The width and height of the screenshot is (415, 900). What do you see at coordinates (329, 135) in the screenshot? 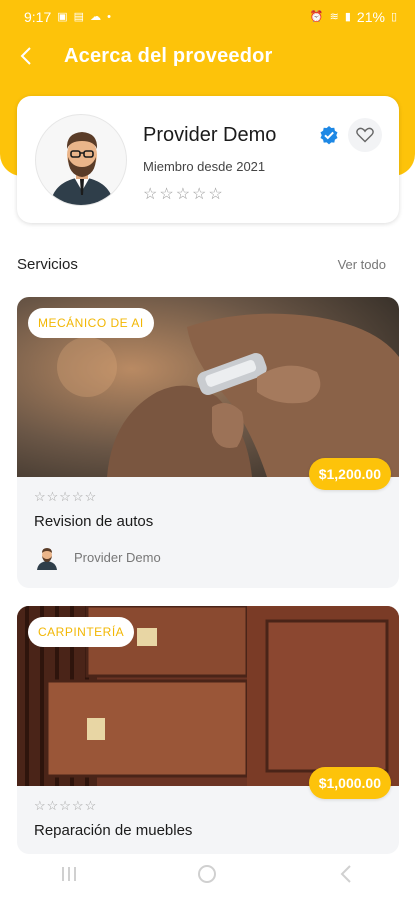
I see `verified-badge-icon` at bounding box center [329, 135].